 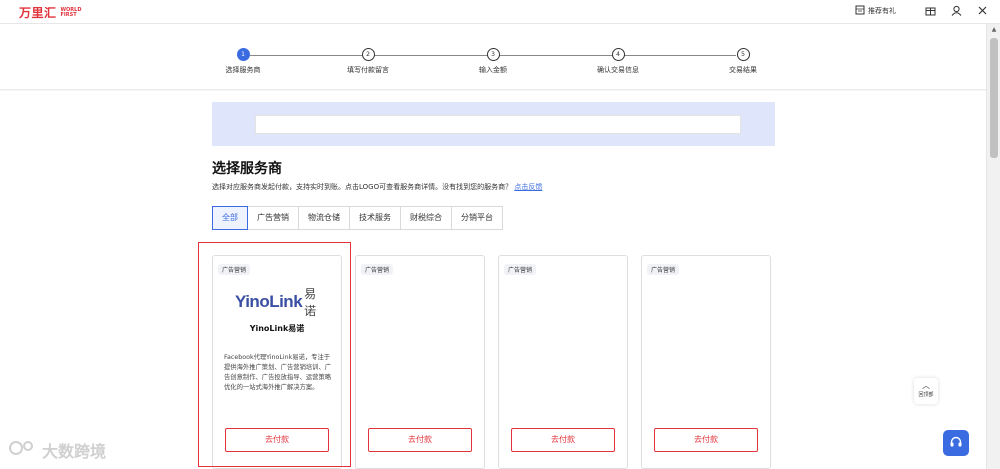 I want to click on close-button, so click(x=982, y=11).